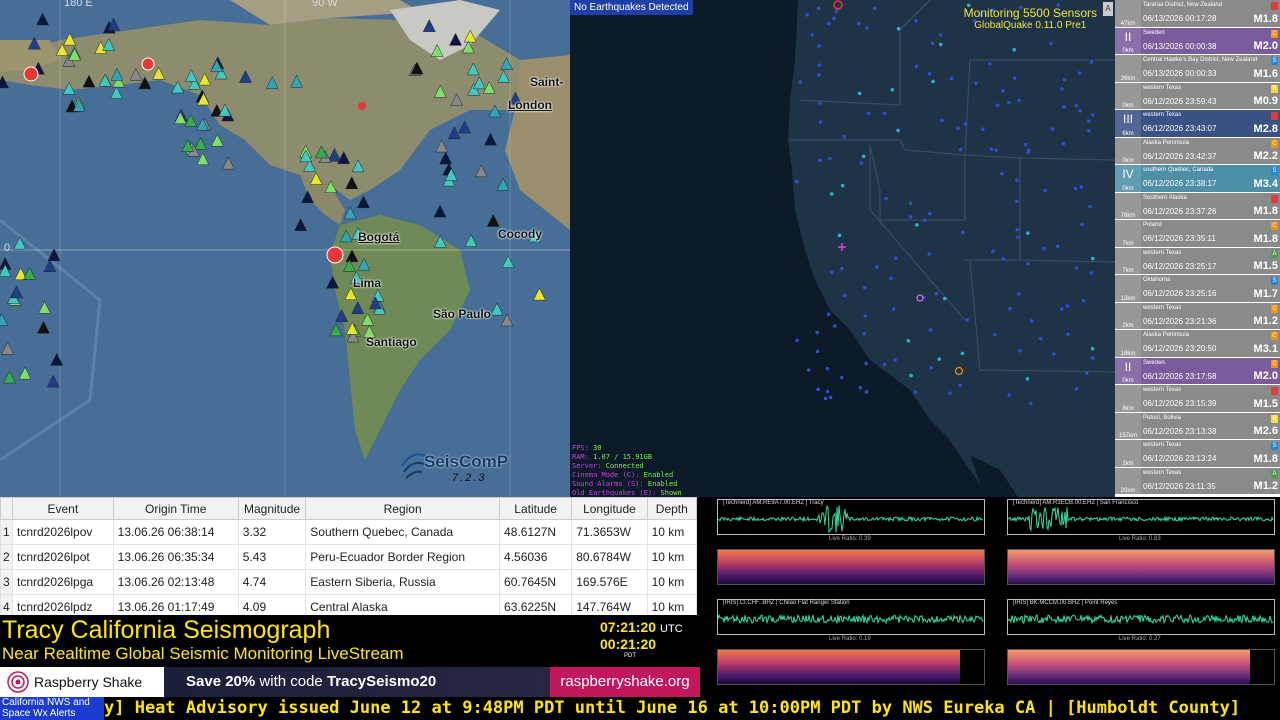 The image size is (1280, 720). What do you see at coordinates (1140, 539) in the screenshot?
I see `seismogram-live-ratio: Live Ratio: 0.83` at bounding box center [1140, 539].